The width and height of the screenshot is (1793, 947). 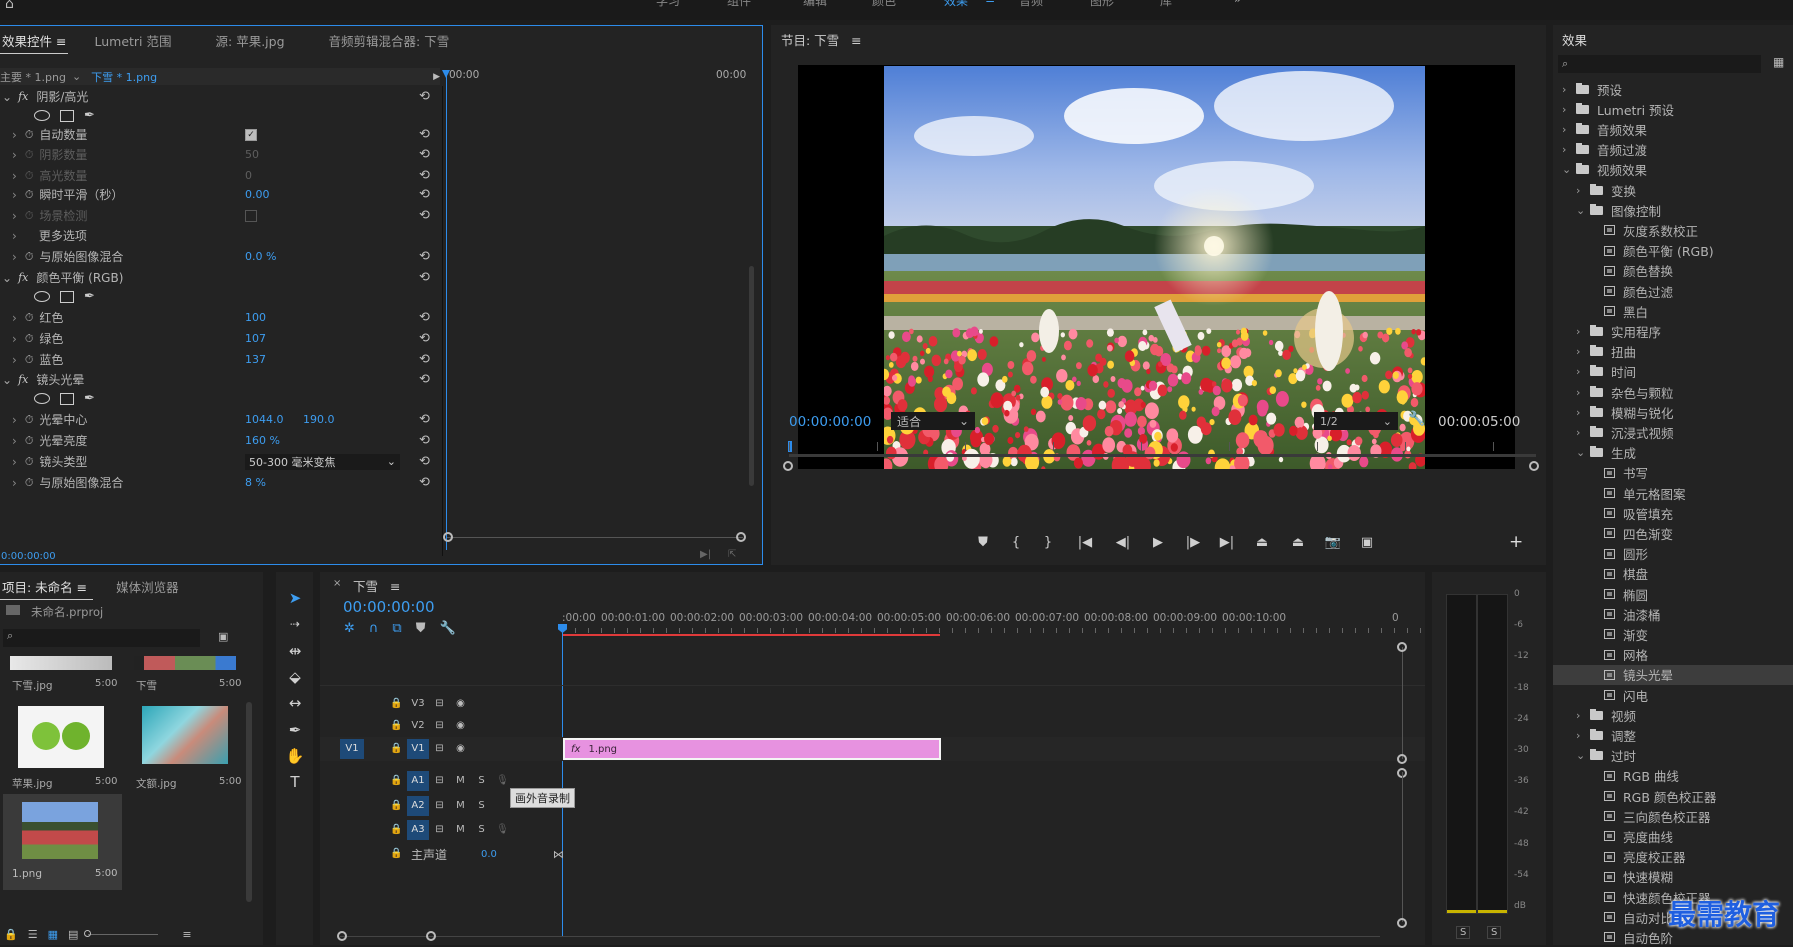 What do you see at coordinates (1085, 542) in the screenshot?
I see `go-to-in-icon: |◀` at bounding box center [1085, 542].